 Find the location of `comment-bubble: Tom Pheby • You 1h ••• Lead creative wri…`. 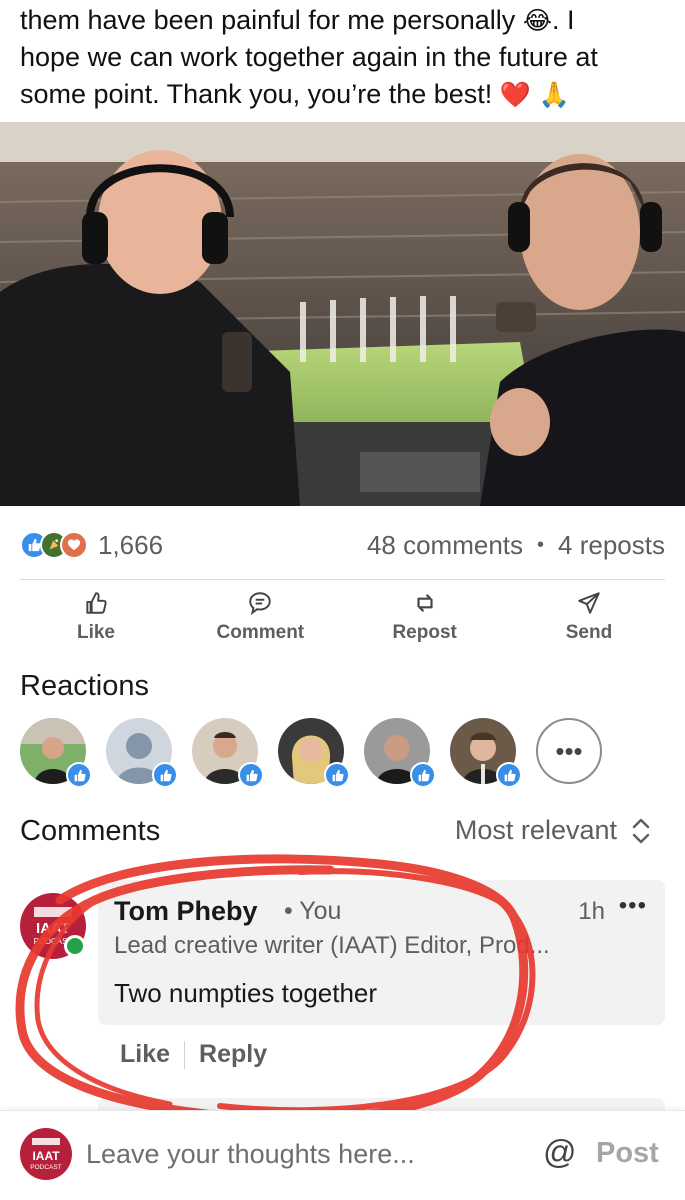

comment-bubble: Tom Pheby • You 1h ••• Lead creative wri… is located at coordinates (381, 952).